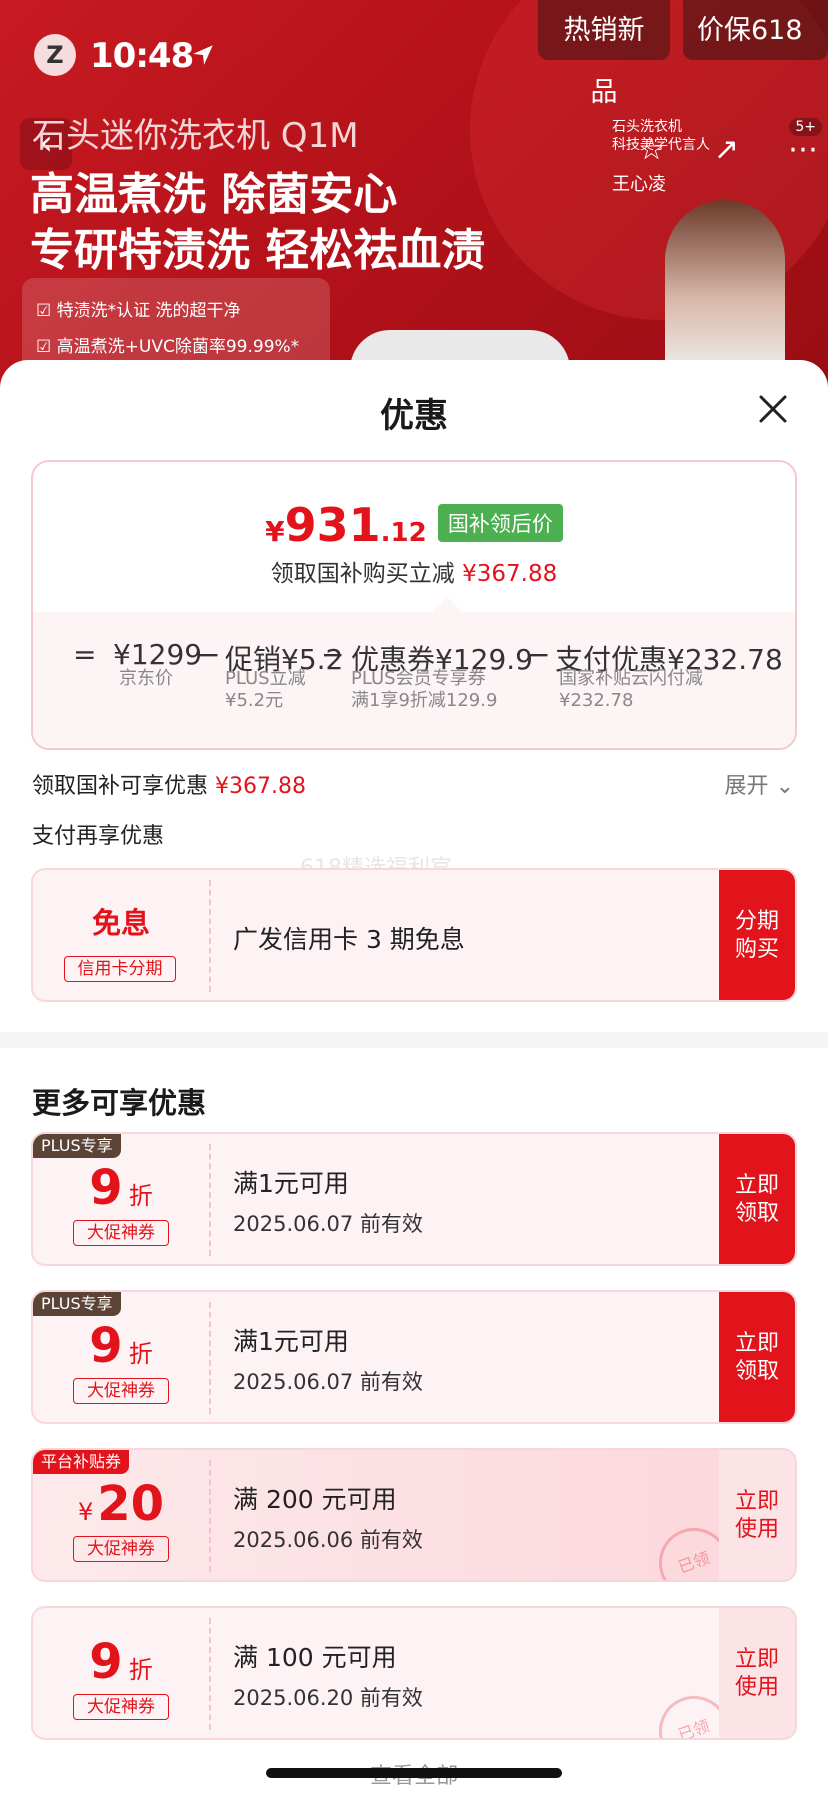 This screenshot has width=828, height=1795. Describe the element at coordinates (168, 347) in the screenshot. I see `banner-feature-2: ☑ 高温煮洗+UVC除菌率99.99%*` at that location.